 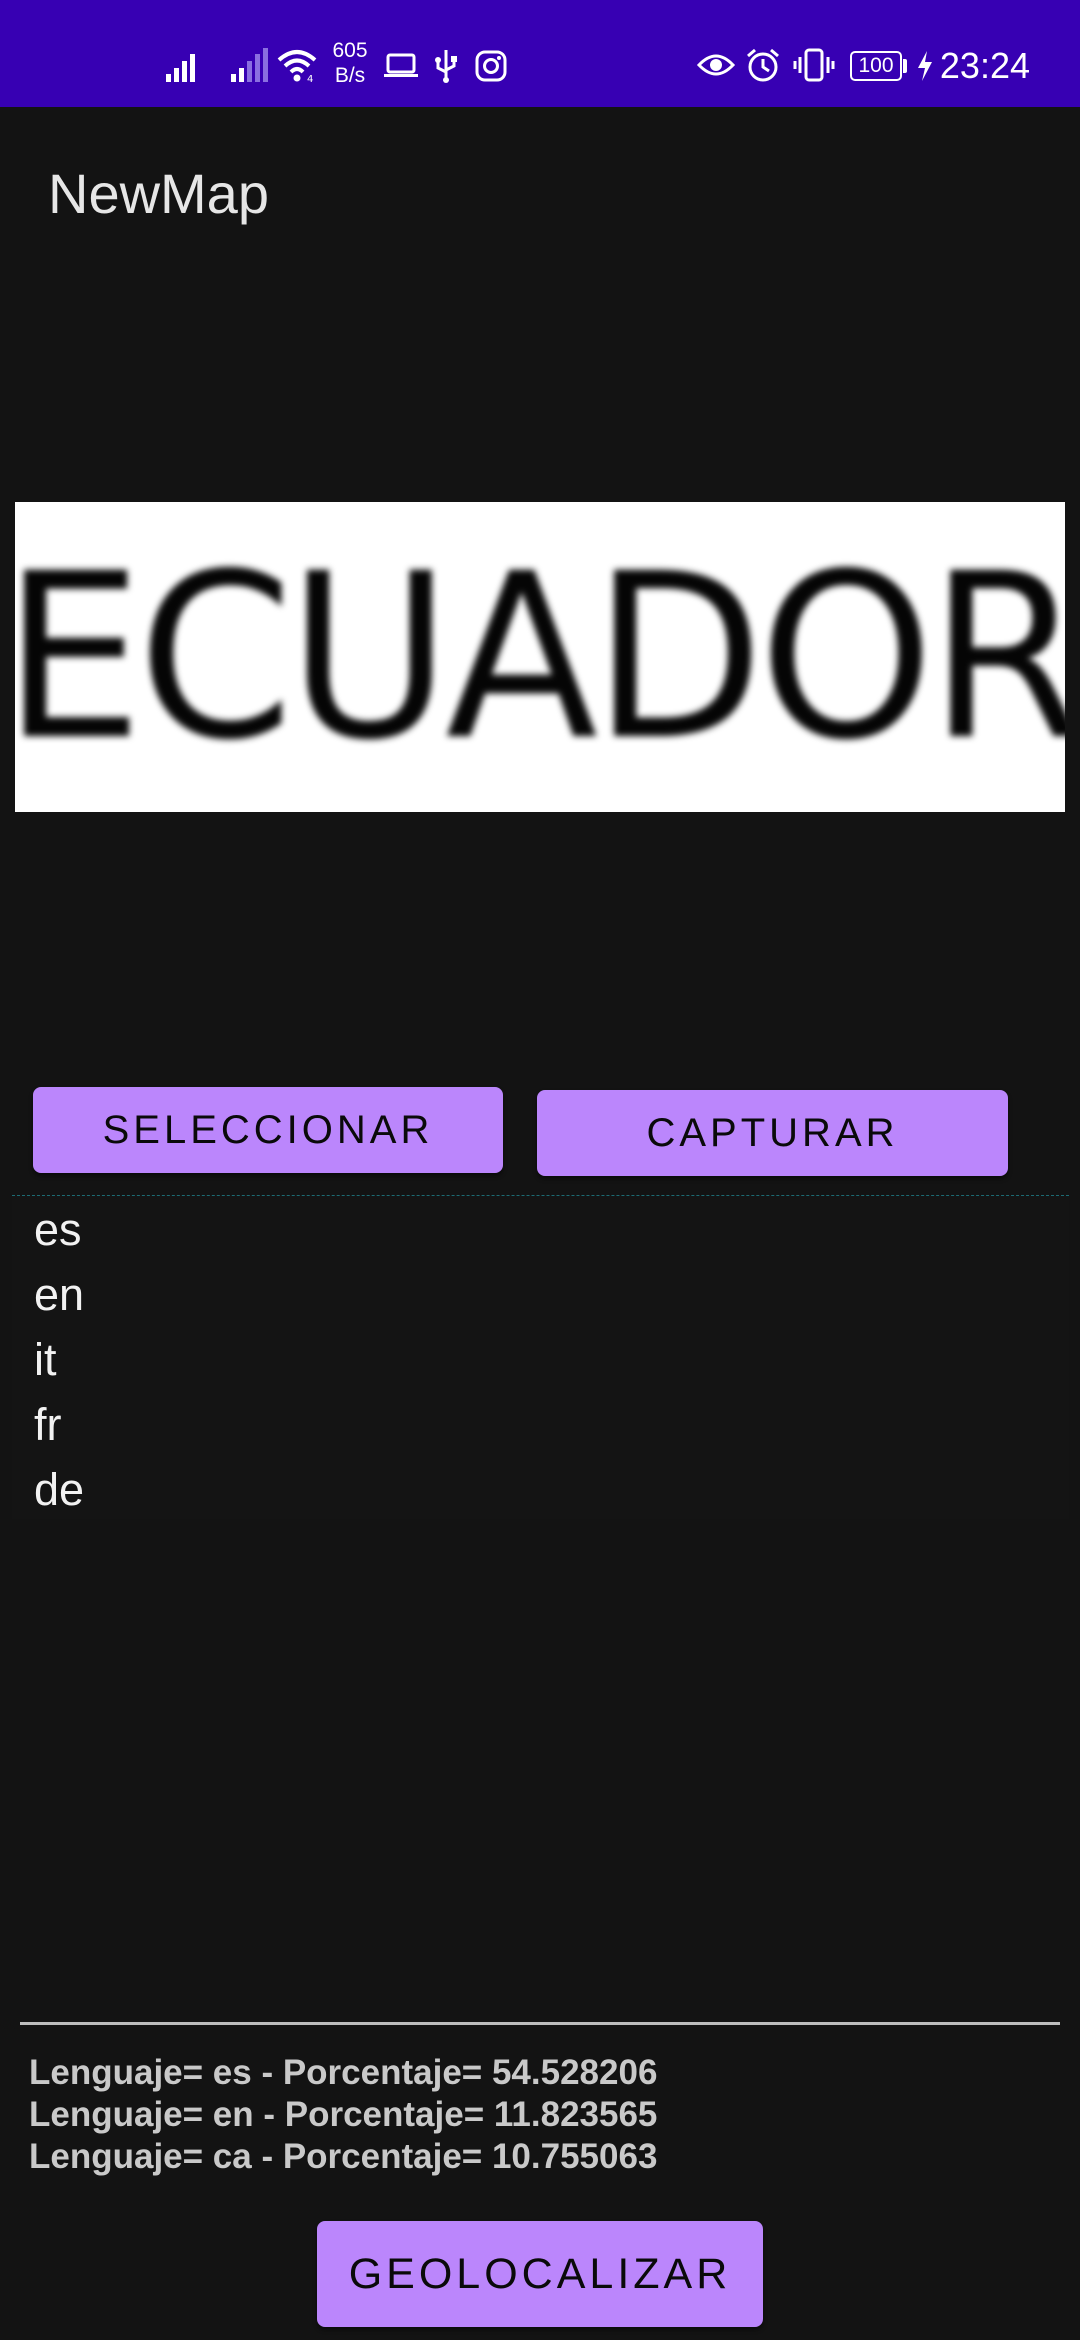 I want to click on result-line: Lenguaje= ca - Porcentaje= 10.755063, so click(x=343, y=2156).